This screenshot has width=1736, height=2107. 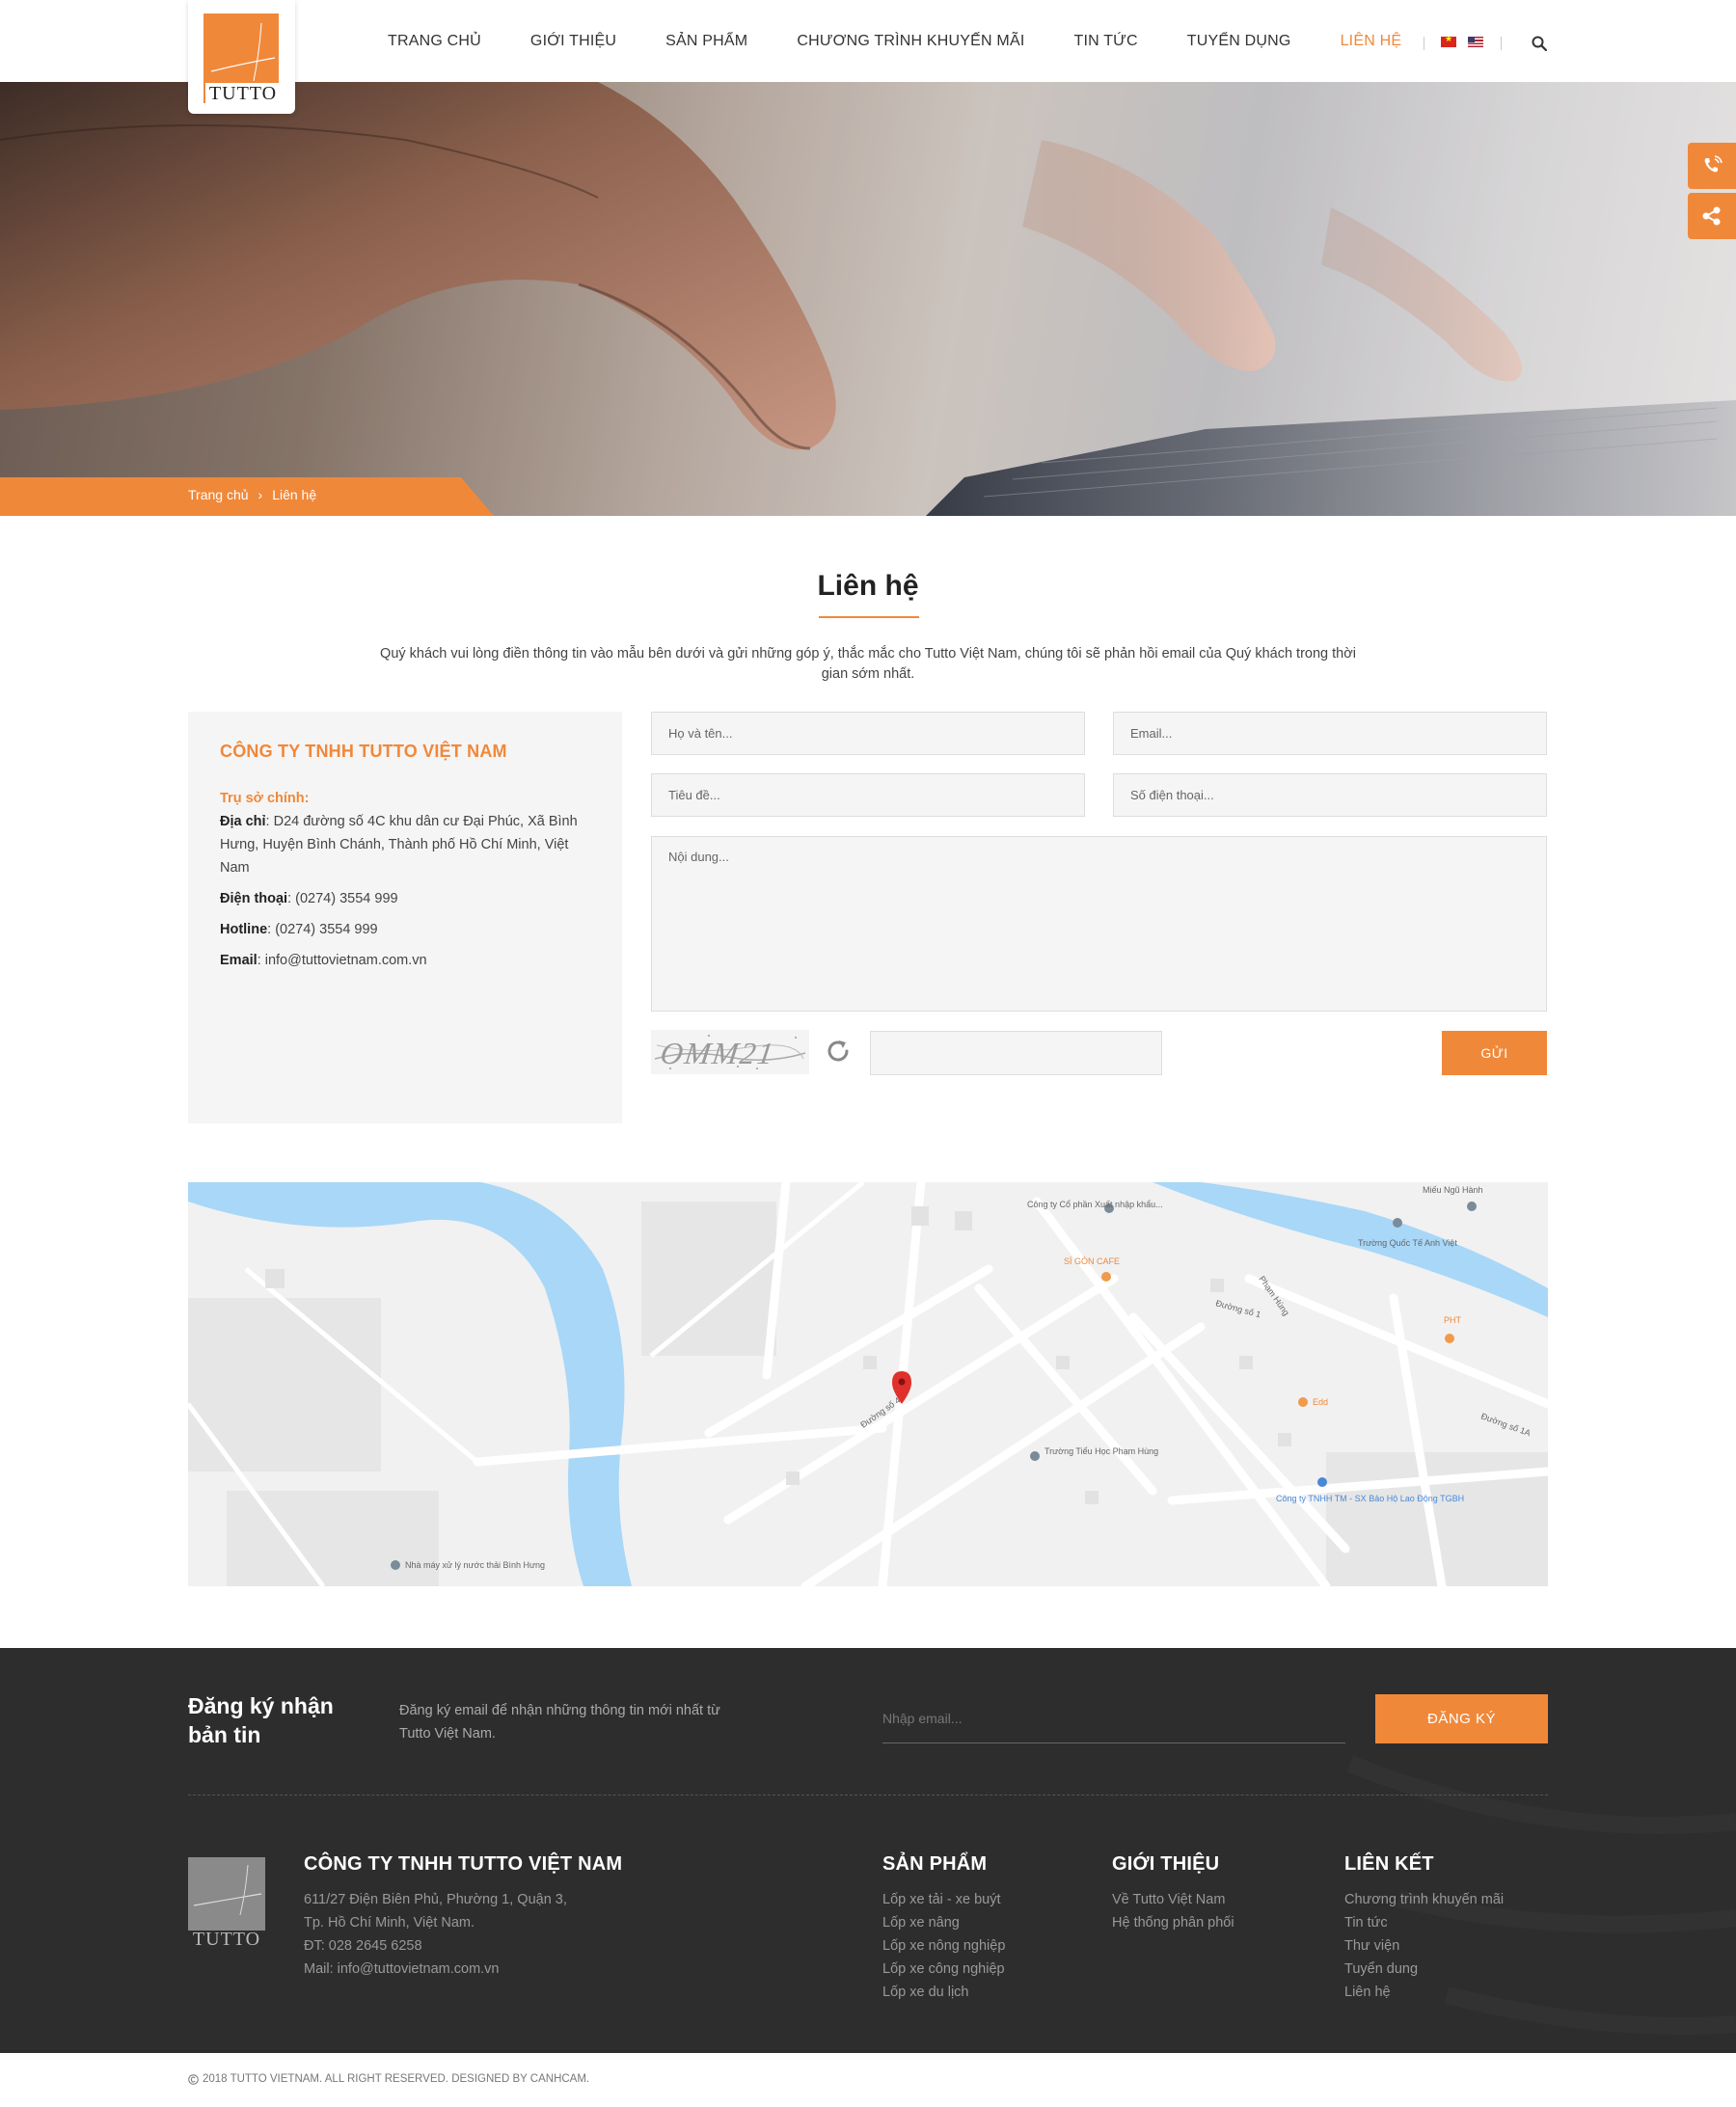 I want to click on chevron-right-icon: ›, so click(x=260, y=495).